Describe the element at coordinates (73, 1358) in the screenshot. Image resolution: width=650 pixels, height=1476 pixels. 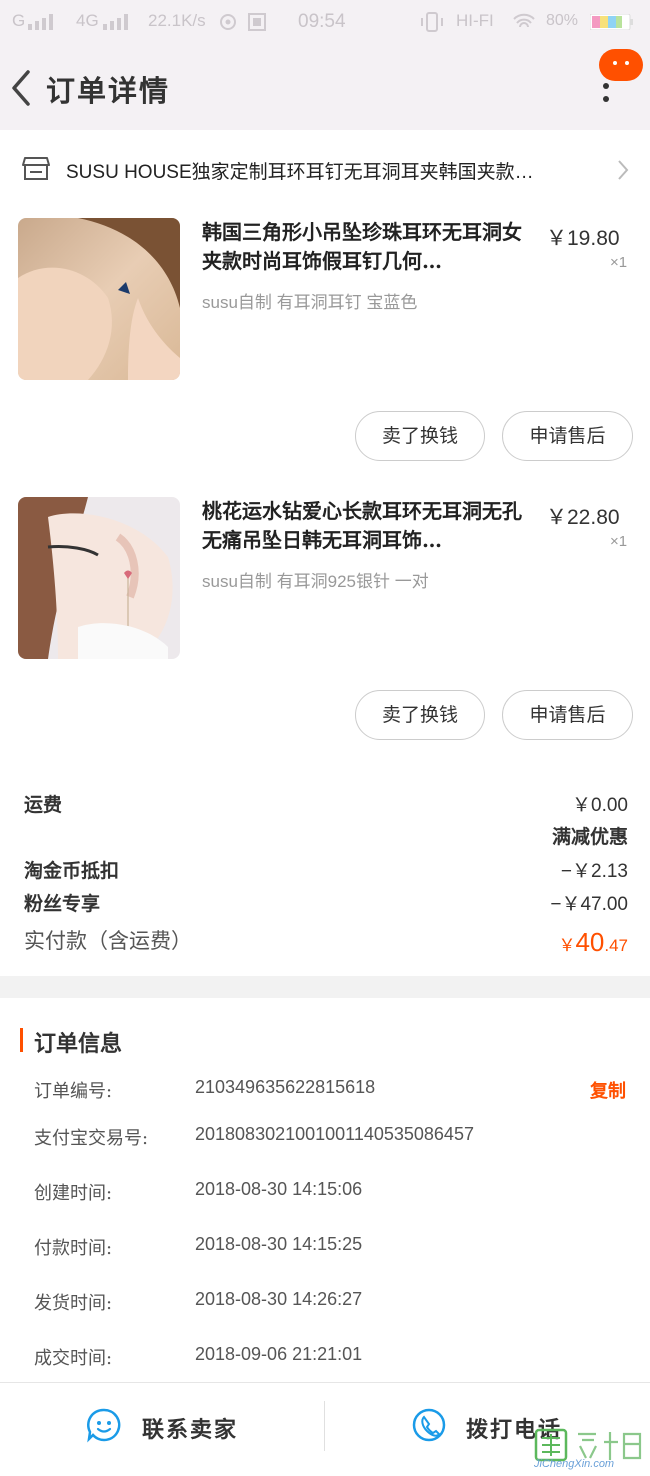
I see `info-key: 成交时间:` at that location.